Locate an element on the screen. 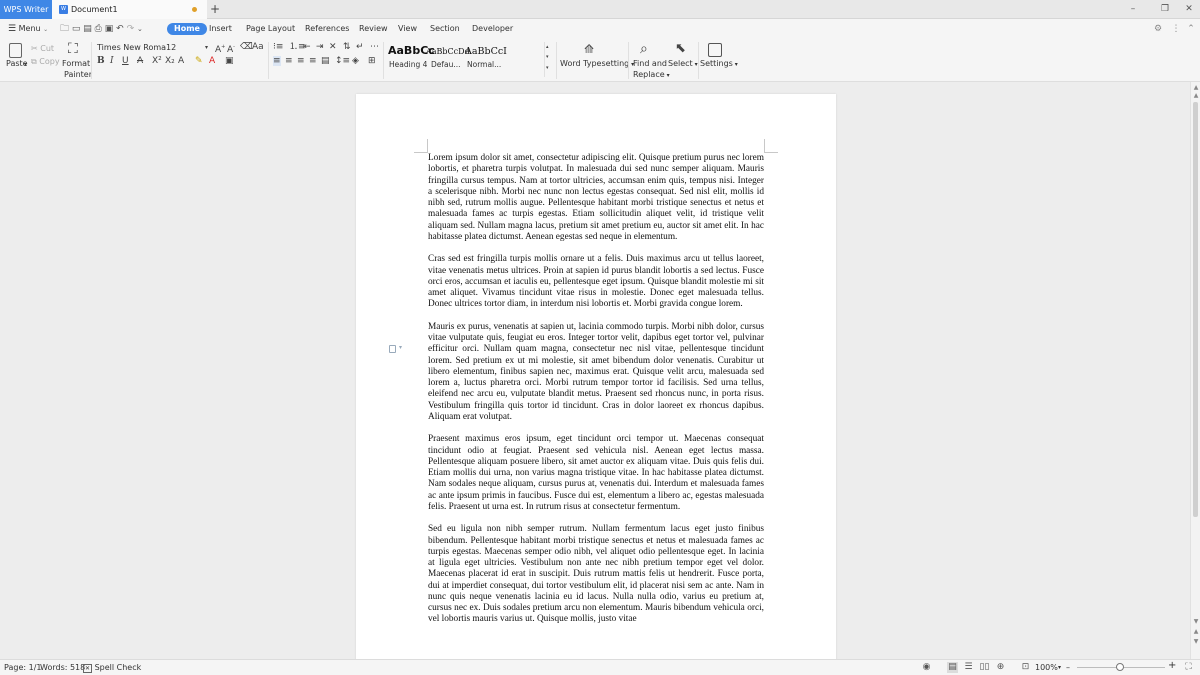  redo-icon: ↷ is located at coordinates (131, 29).